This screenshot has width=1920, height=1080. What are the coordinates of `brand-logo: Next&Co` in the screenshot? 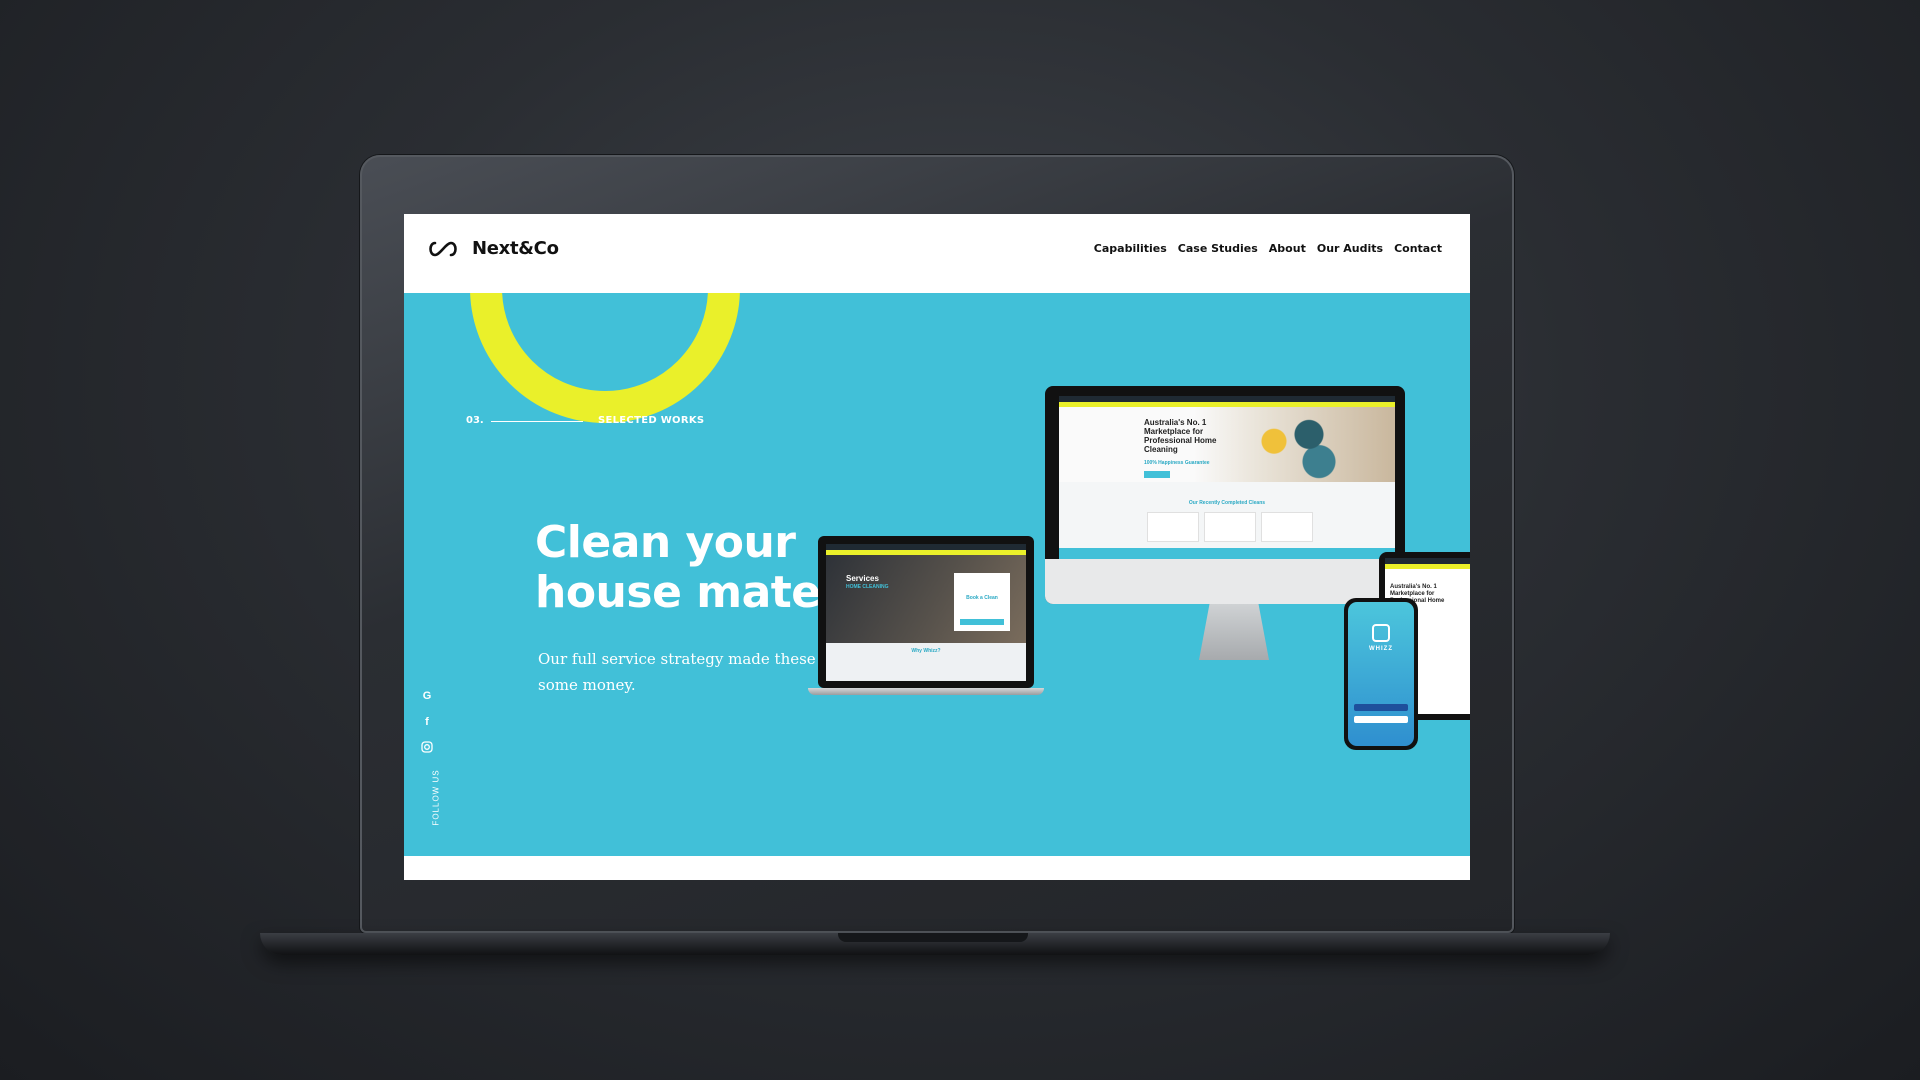 It's located at (492, 248).